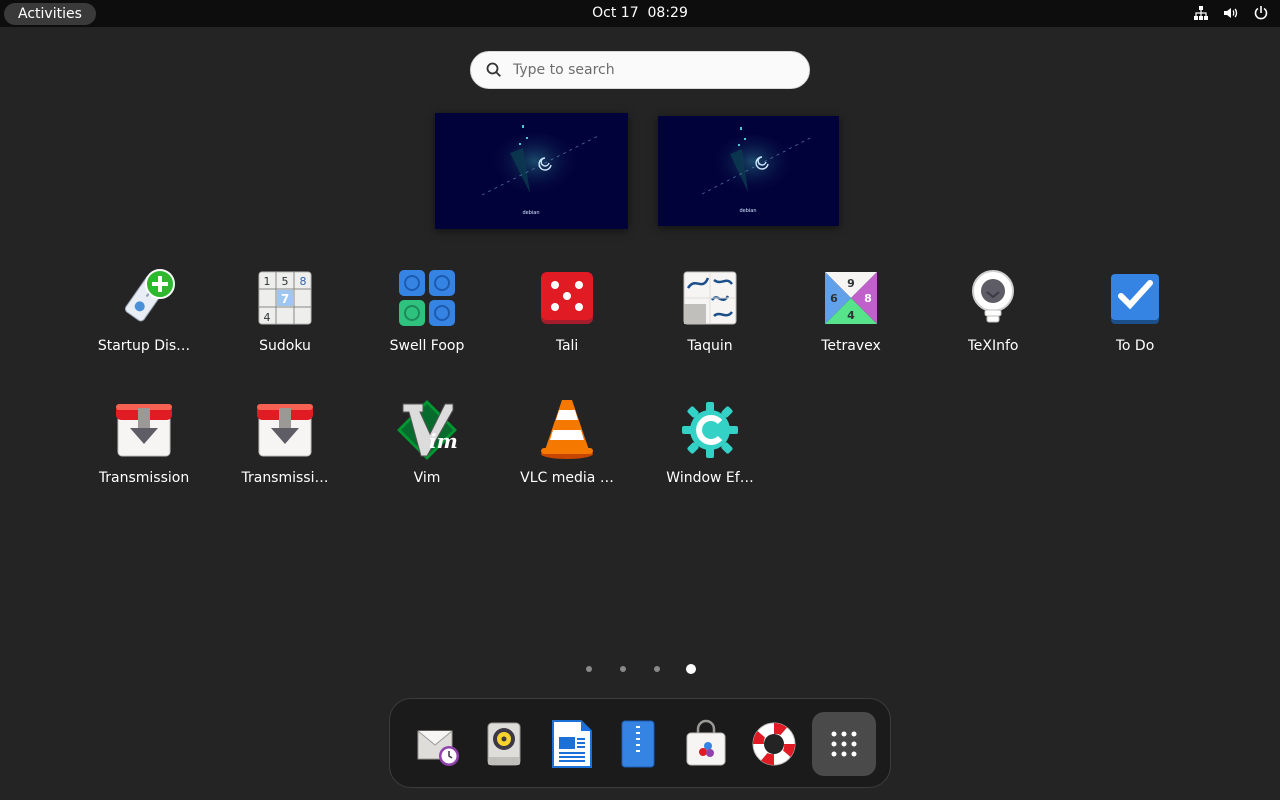 Image resolution: width=1280 pixels, height=800 pixels. I want to click on app-swell-foop: Swell Foop, so click(427, 326).